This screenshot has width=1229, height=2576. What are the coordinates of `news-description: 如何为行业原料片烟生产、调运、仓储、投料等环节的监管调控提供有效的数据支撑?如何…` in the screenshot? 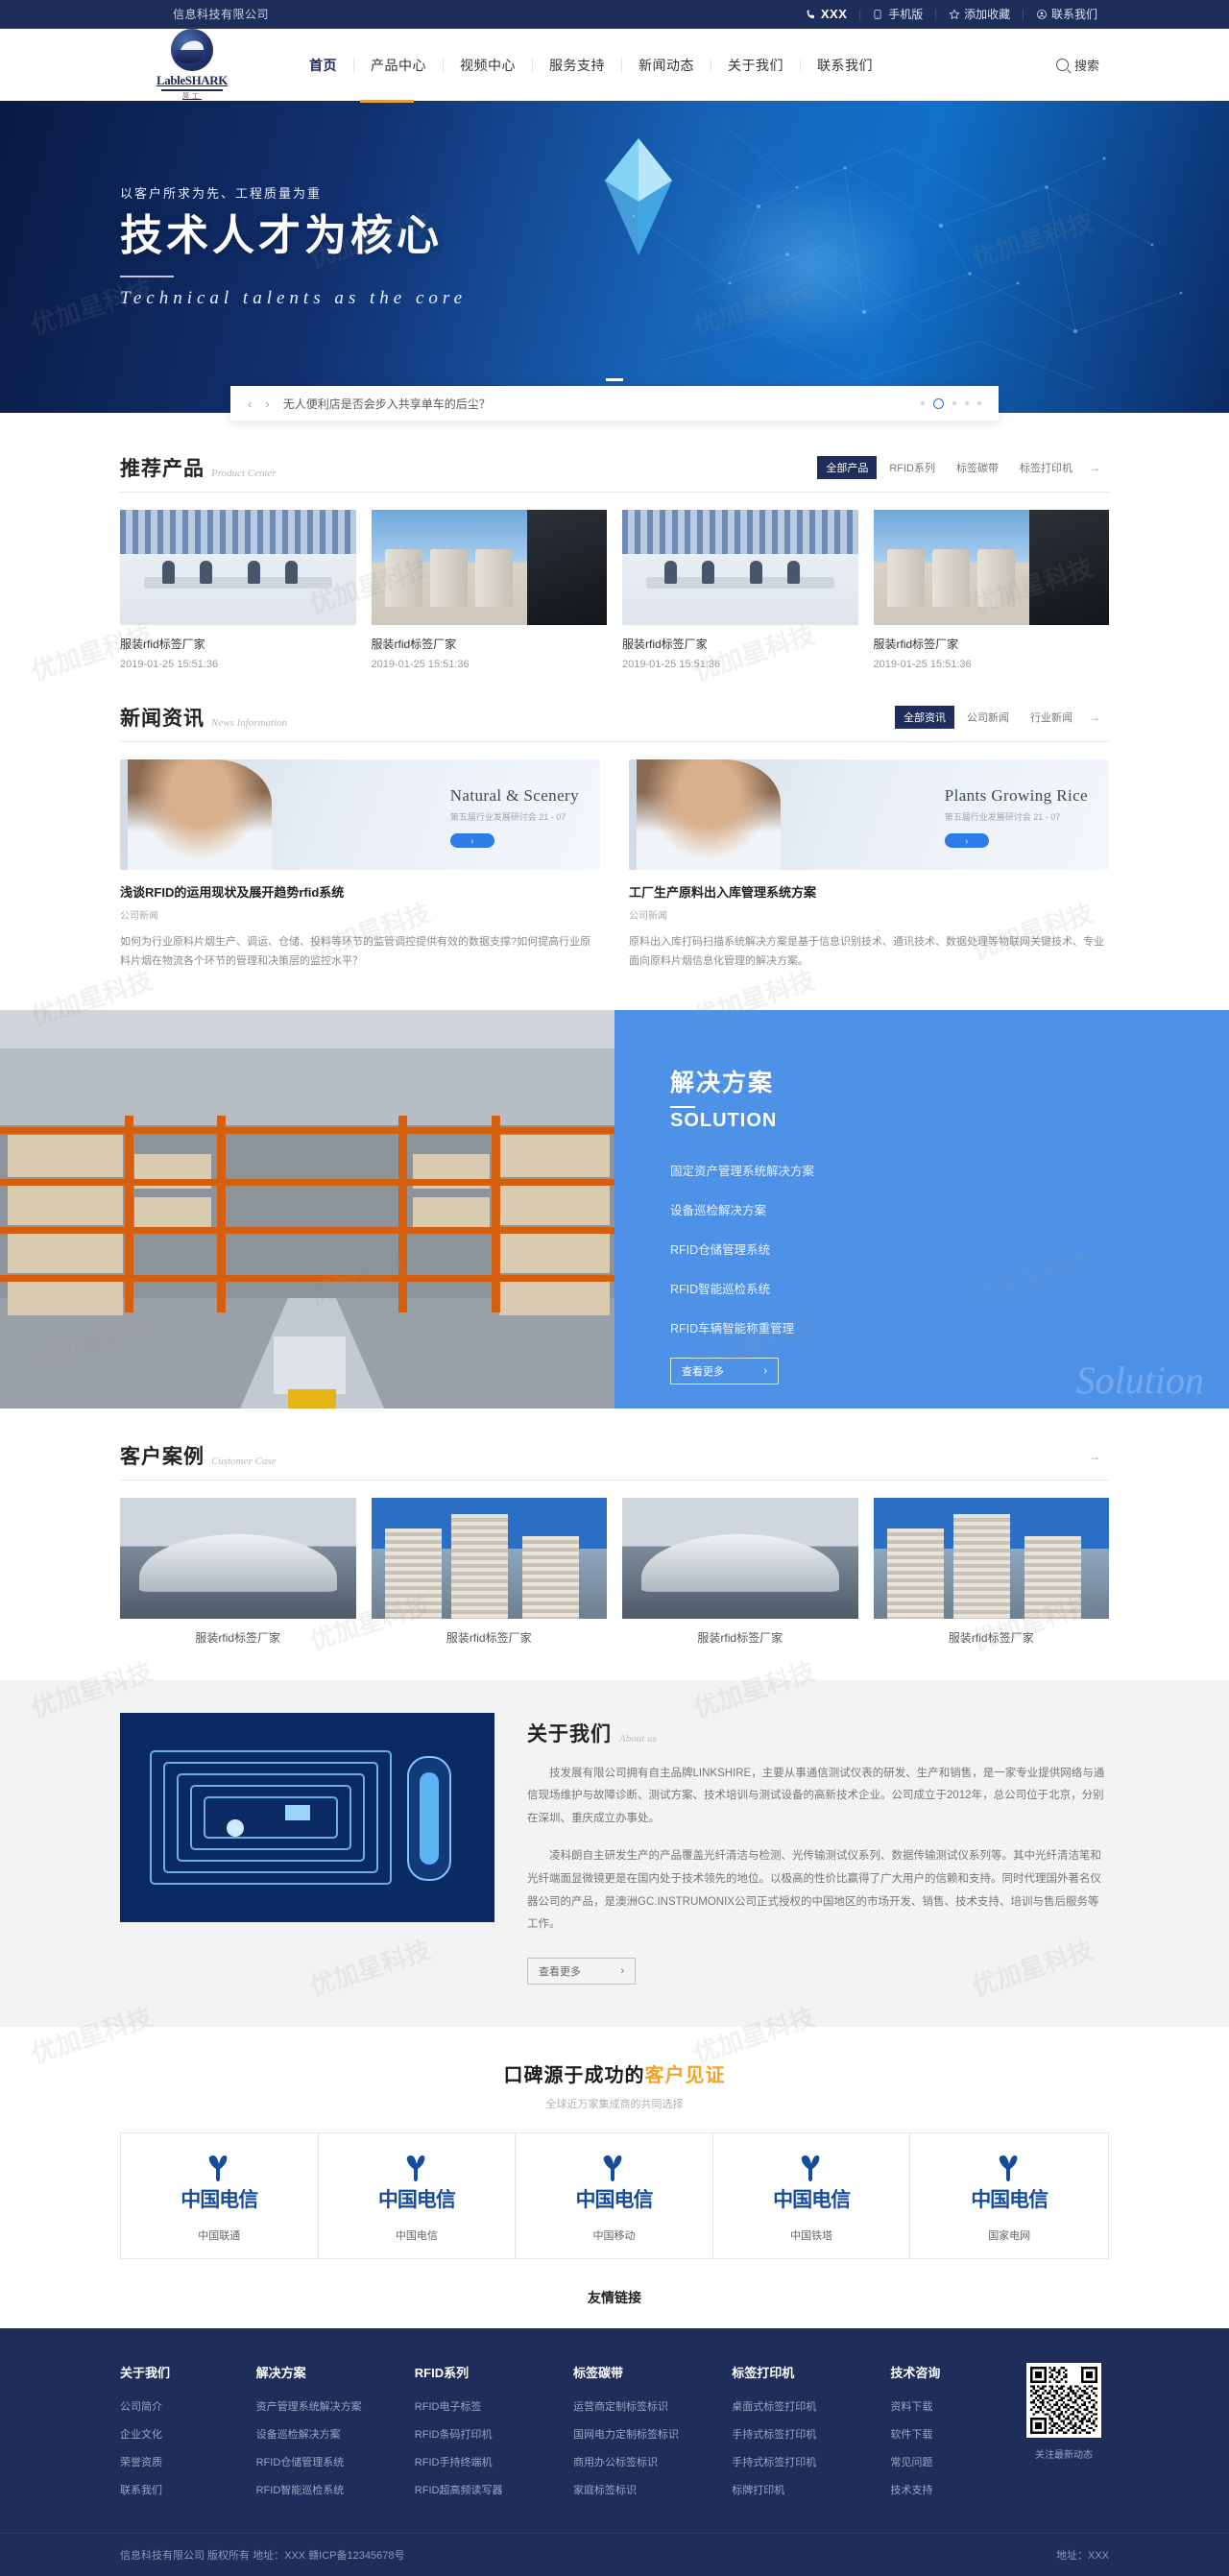 It's located at (355, 952).